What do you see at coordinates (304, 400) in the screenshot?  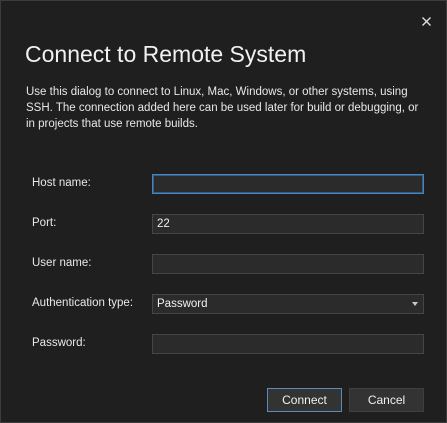 I see `connect-button: Connect` at bounding box center [304, 400].